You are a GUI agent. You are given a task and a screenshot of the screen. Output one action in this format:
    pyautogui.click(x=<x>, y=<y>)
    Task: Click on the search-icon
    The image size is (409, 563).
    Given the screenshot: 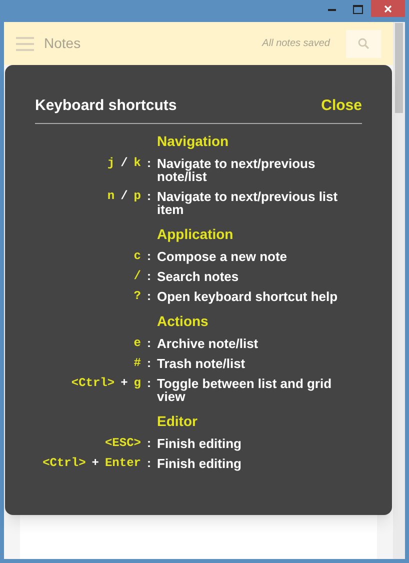 What is the action you would take?
    pyautogui.click(x=363, y=43)
    